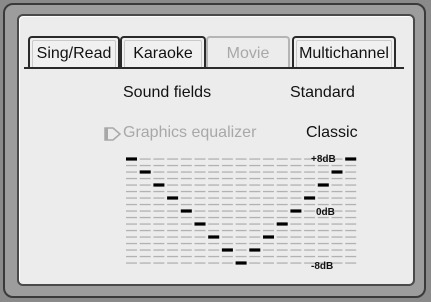 This screenshot has width=431, height=302. I want to click on tab-sing-read: Sing/Read, so click(74, 52).